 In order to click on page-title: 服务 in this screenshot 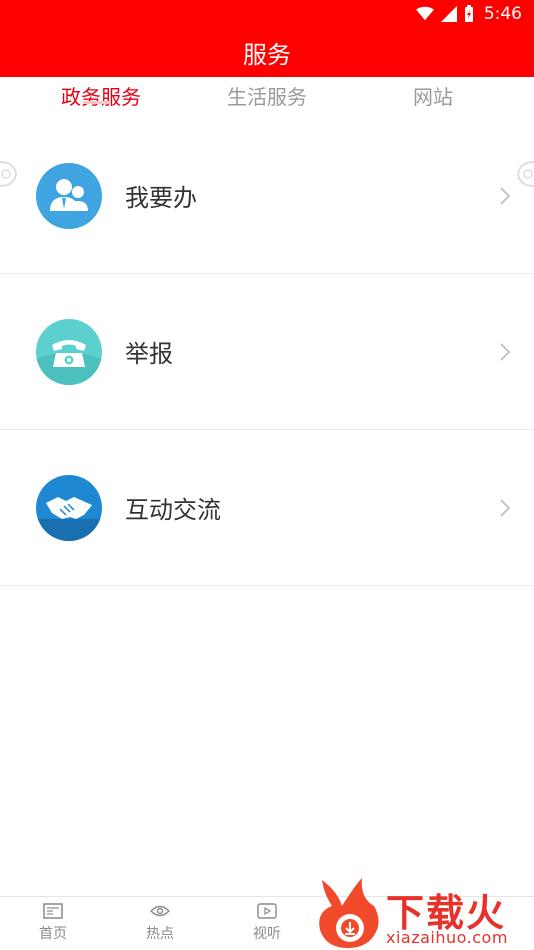, I will do `click(267, 54)`.